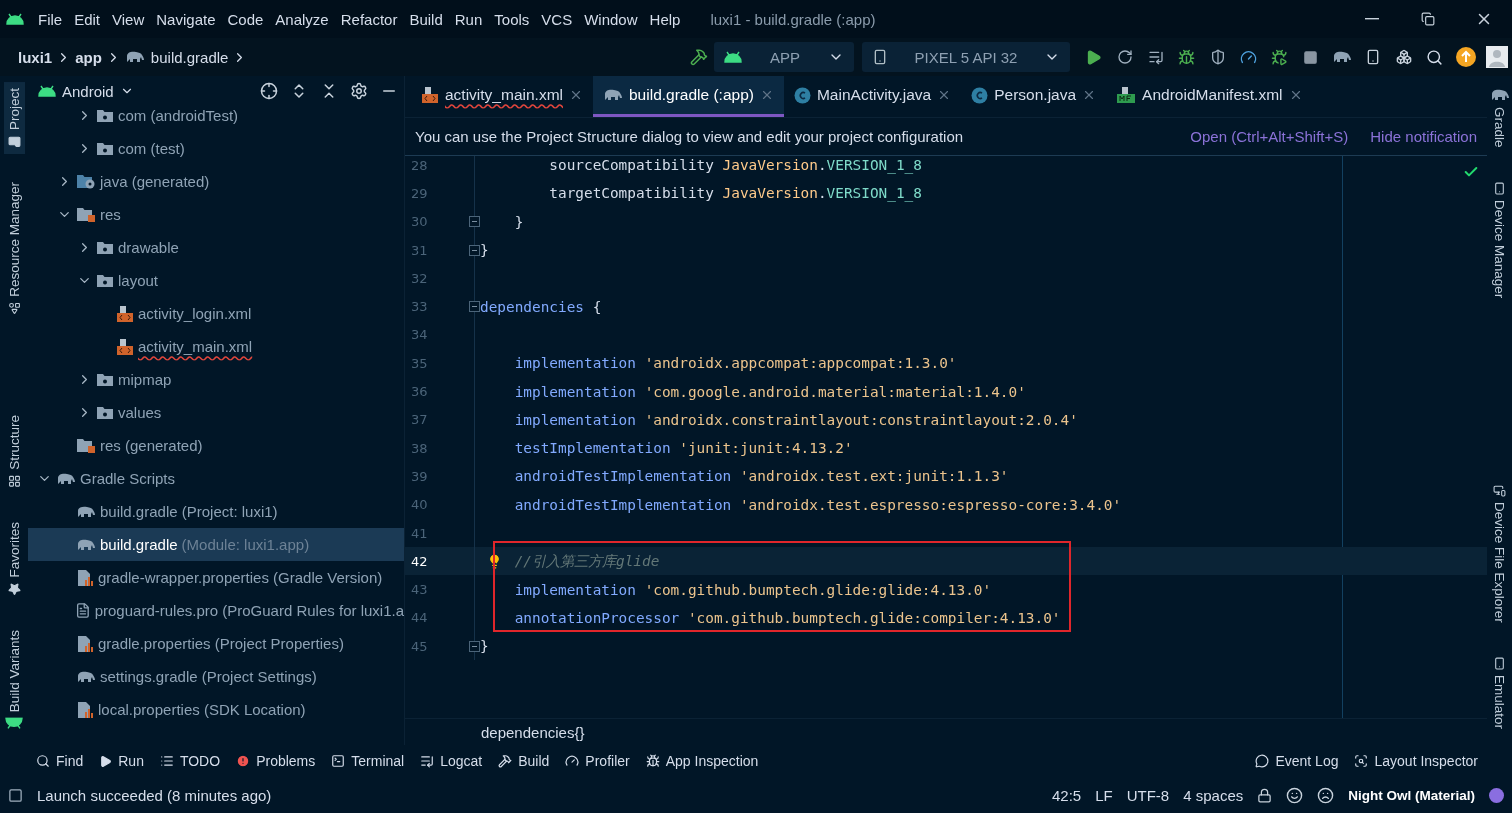  What do you see at coordinates (1499, 239) in the screenshot?
I see `tool-window-tab: Device Manager` at bounding box center [1499, 239].